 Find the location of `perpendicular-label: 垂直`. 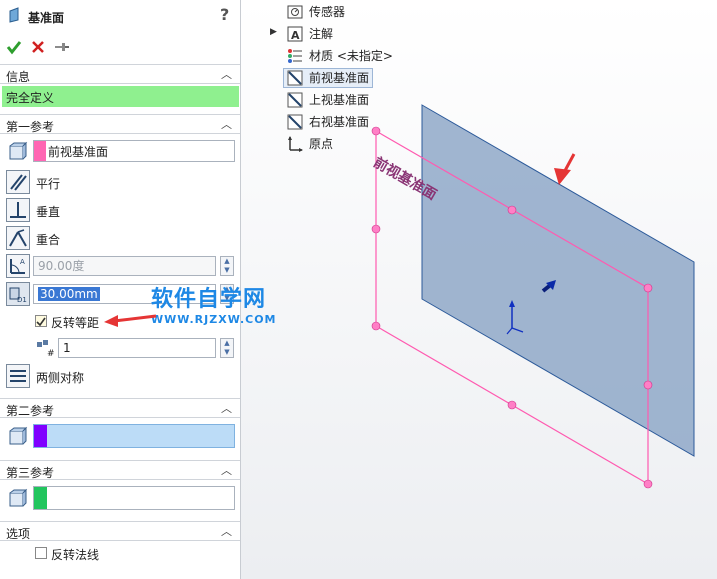

perpendicular-label: 垂直 is located at coordinates (48, 212).